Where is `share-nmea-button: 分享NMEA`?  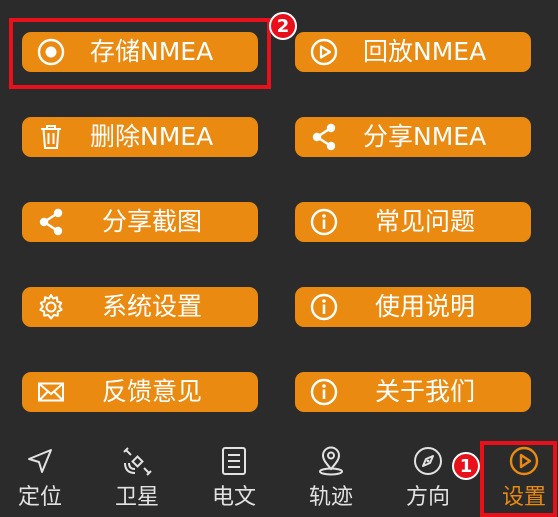 share-nmea-button: 分享NMEA is located at coordinates (413, 137).